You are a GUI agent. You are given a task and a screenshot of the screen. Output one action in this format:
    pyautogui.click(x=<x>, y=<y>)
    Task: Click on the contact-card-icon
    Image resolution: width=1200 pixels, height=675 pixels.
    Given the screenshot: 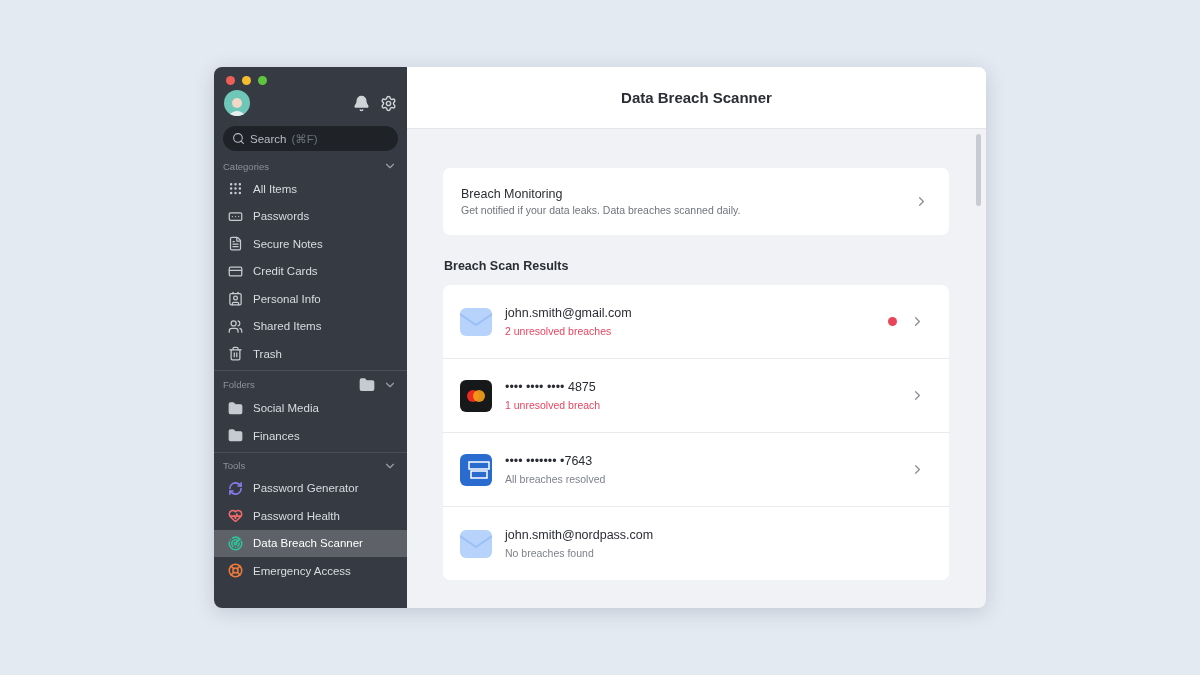 What is the action you would take?
    pyautogui.click(x=235, y=299)
    